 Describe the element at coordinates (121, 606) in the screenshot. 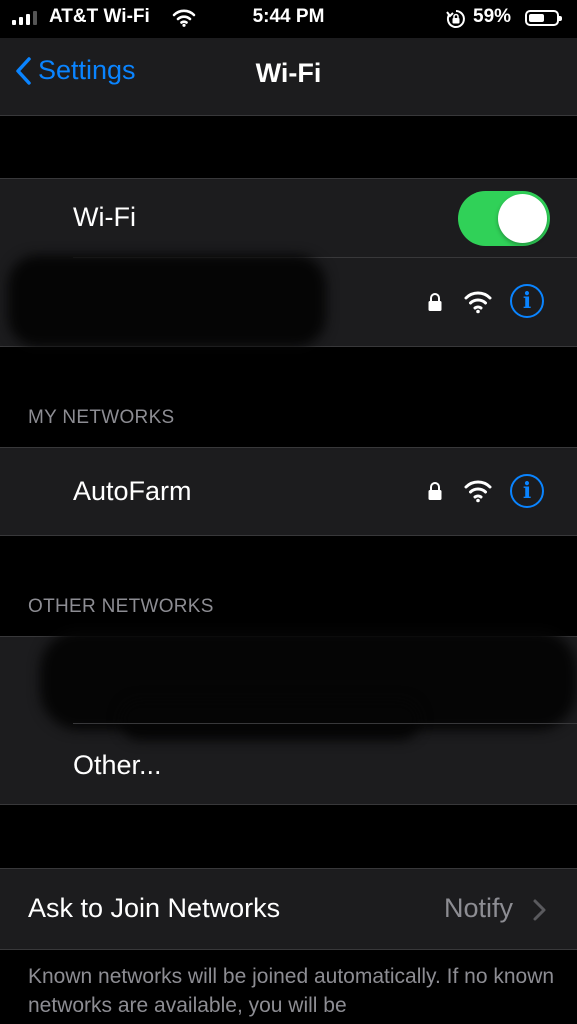

I see `other-networks-header: OTHER NETWORKS` at that location.